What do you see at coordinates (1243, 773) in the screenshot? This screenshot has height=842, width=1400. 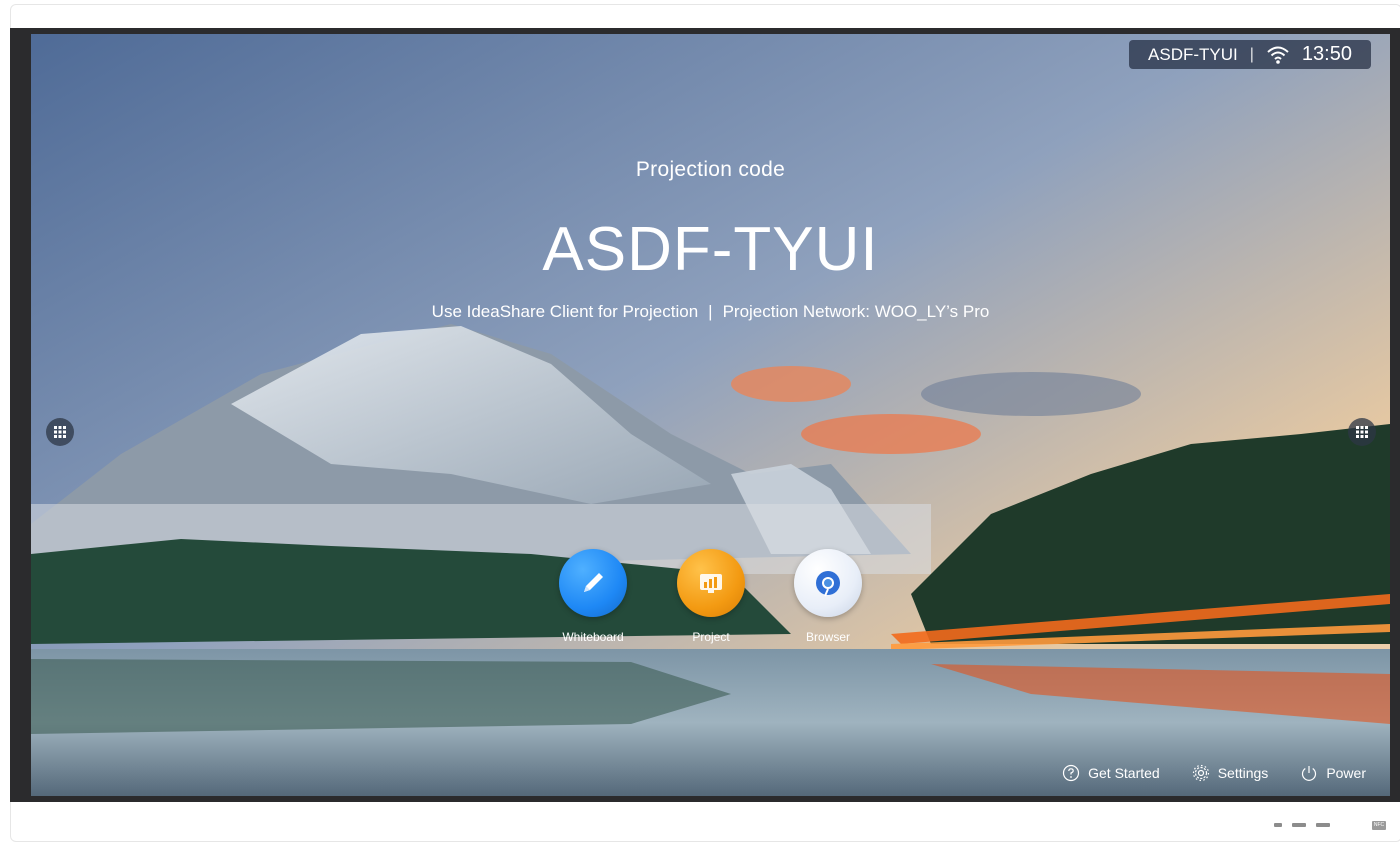 I see `settings-label: Settings` at bounding box center [1243, 773].